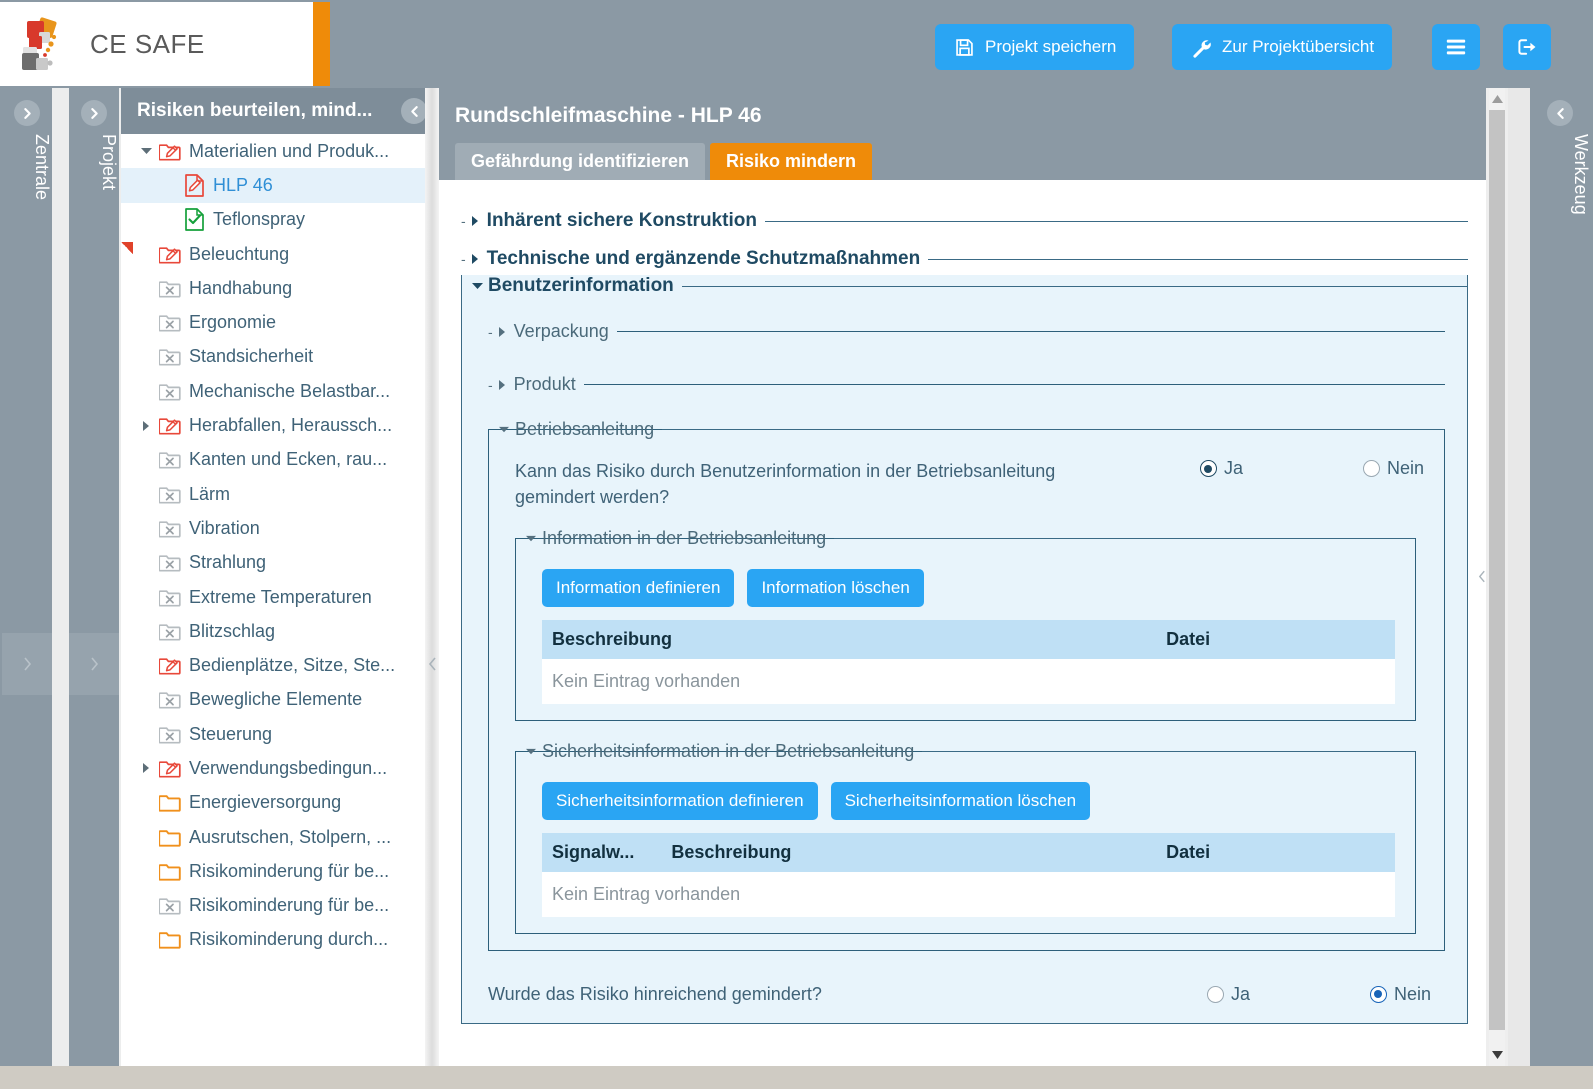 This screenshot has width=1593, height=1089. Describe the element at coordinates (1400, 994) in the screenshot. I see `radio-risiko-gemindert-nein: Nein` at that location.